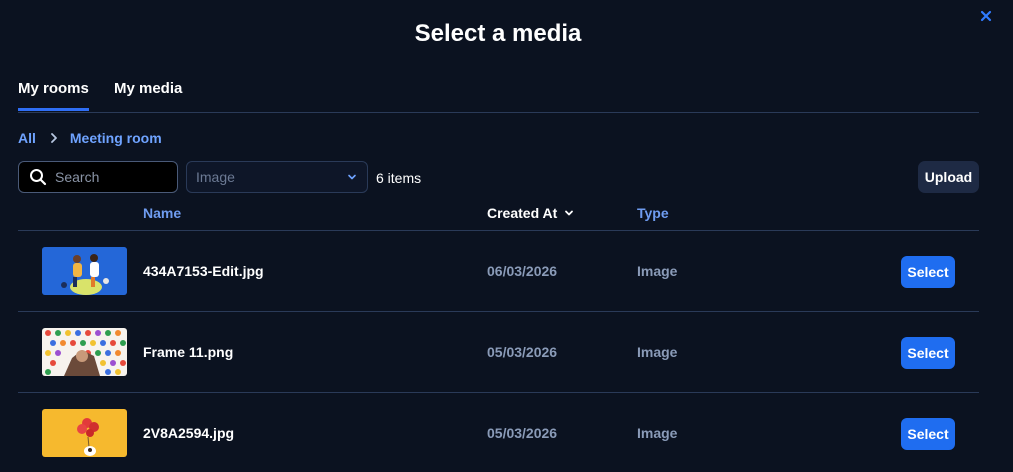 The width and height of the screenshot is (1013, 472). Describe the element at coordinates (110, 177) in the screenshot. I see `search-input` at that location.